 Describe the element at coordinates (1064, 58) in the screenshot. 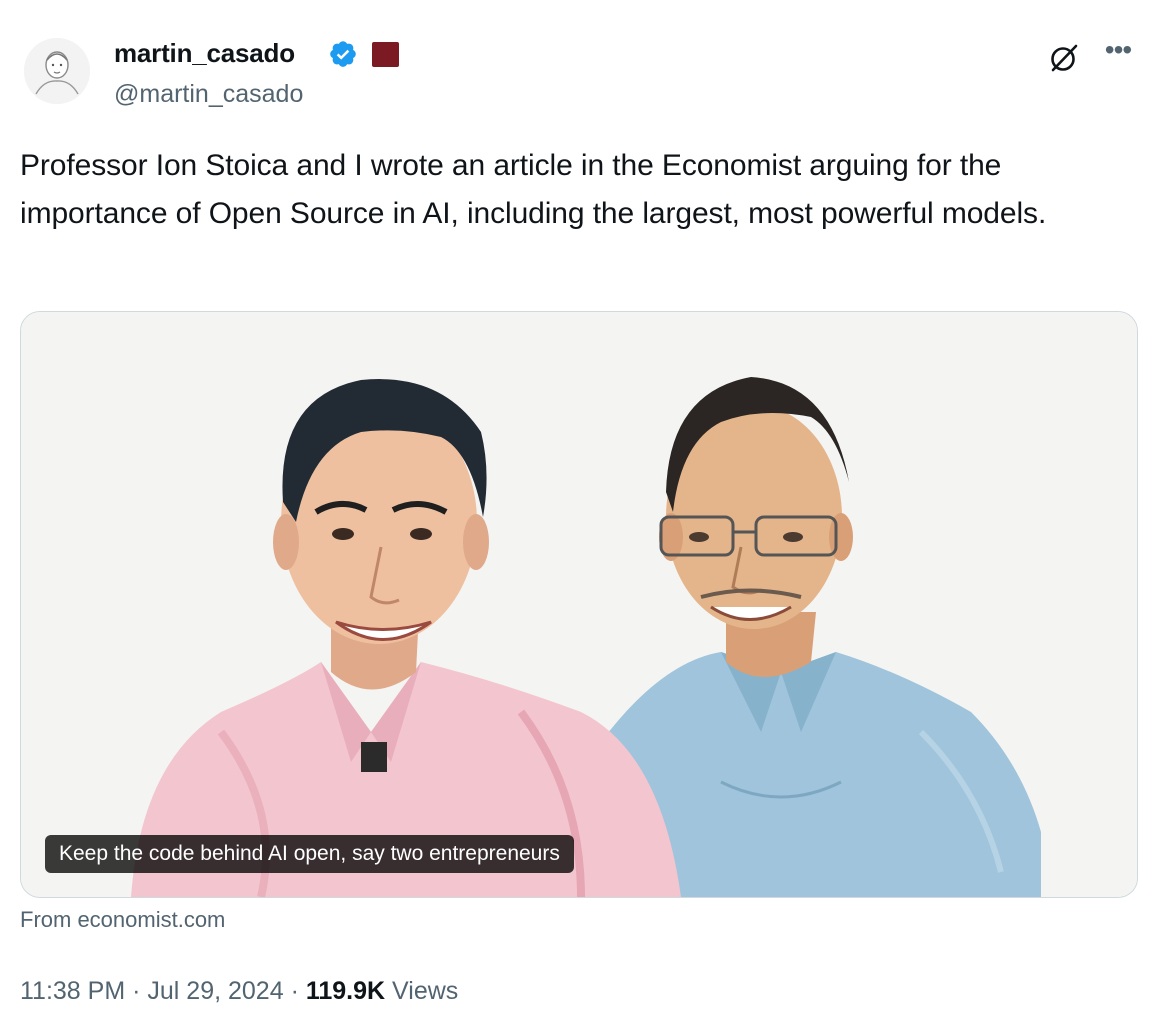

I see `grok-icon` at that location.